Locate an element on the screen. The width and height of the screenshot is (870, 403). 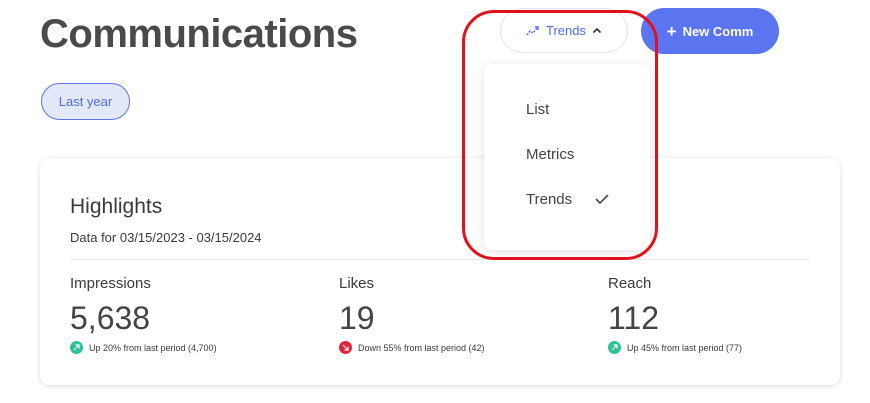
metric-value: 5,638 is located at coordinates (110, 318).